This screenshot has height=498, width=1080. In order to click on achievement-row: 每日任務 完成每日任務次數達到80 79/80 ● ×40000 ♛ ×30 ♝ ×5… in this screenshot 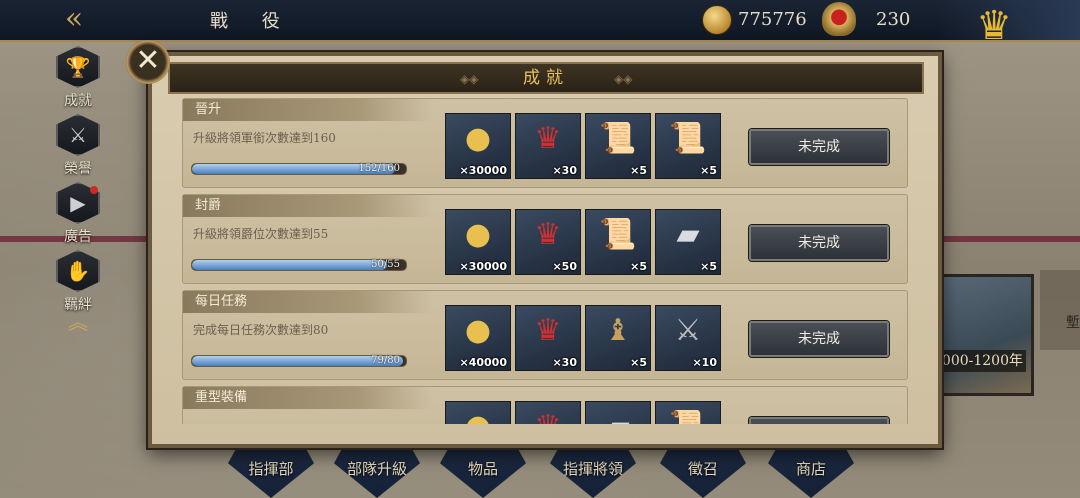, I will do `click(545, 335)`.